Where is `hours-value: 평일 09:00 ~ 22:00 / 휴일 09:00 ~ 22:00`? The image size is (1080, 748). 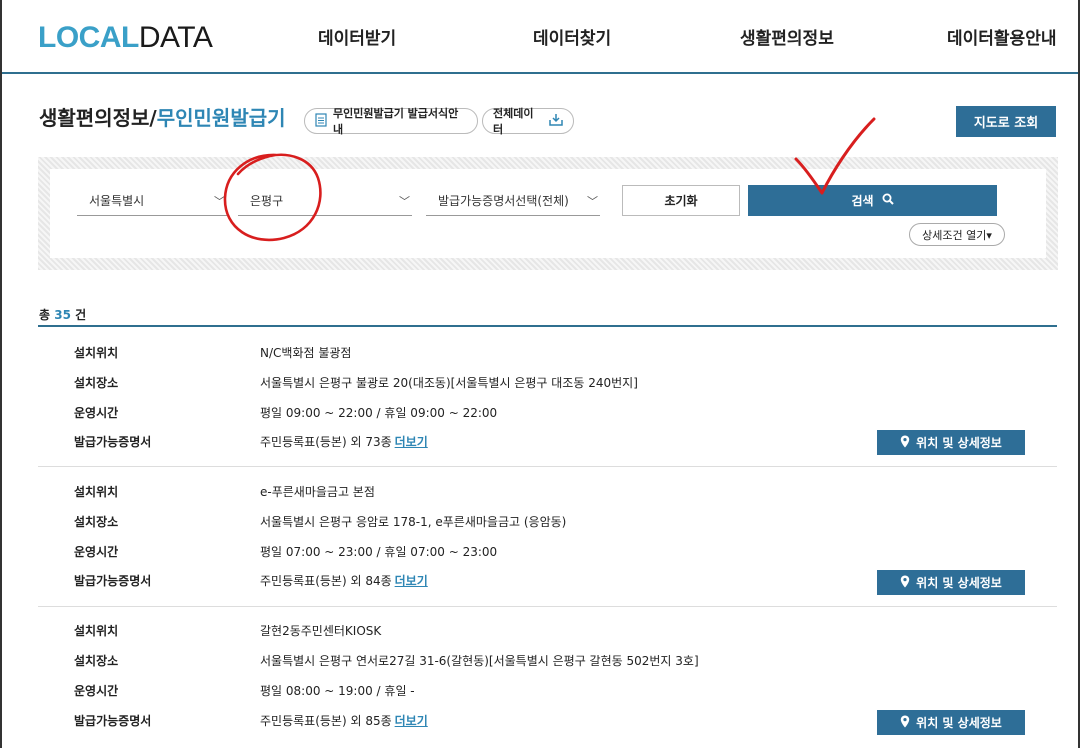 hours-value: 평일 09:00 ~ 22:00 / 휴일 09:00 ~ 22:00 is located at coordinates (379, 413).